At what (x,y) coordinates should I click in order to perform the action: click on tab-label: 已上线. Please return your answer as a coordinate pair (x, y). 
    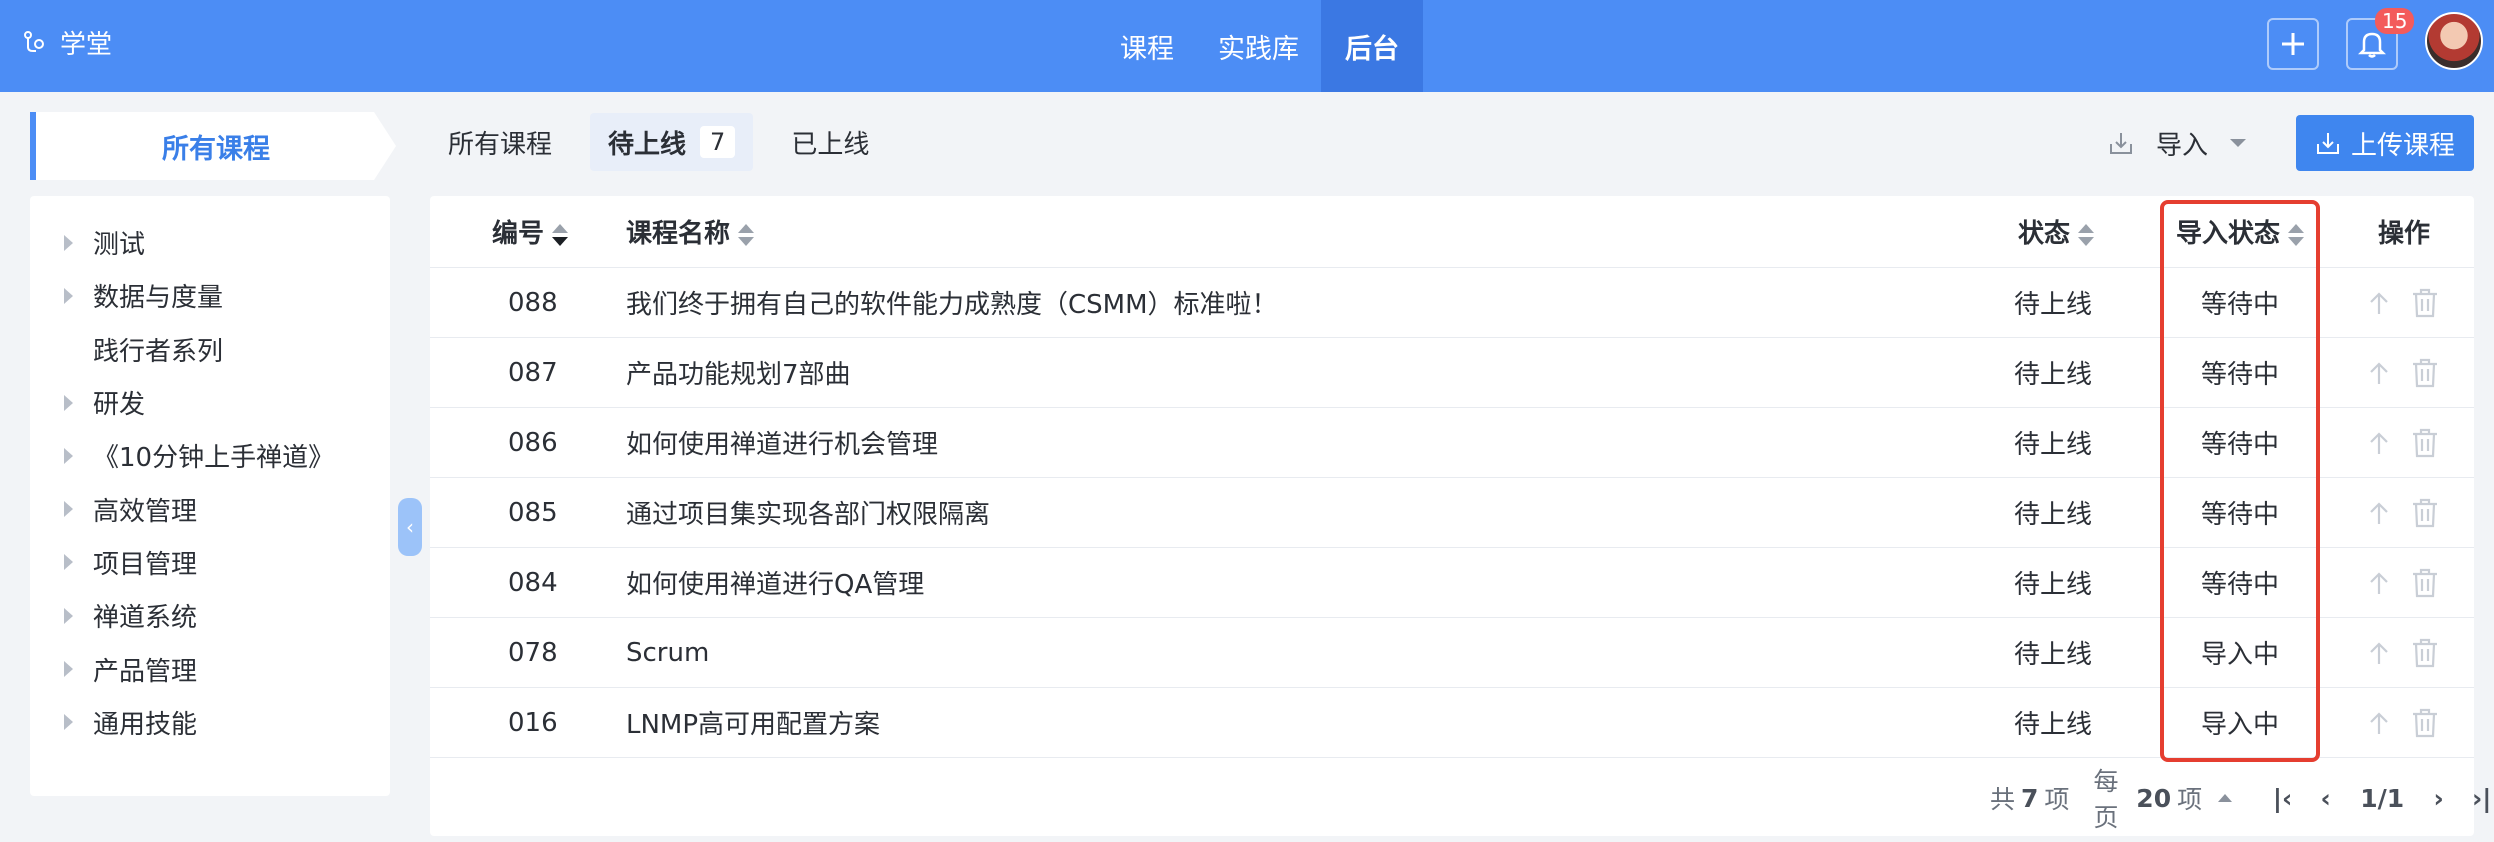
    Looking at the image, I should click on (830, 144).